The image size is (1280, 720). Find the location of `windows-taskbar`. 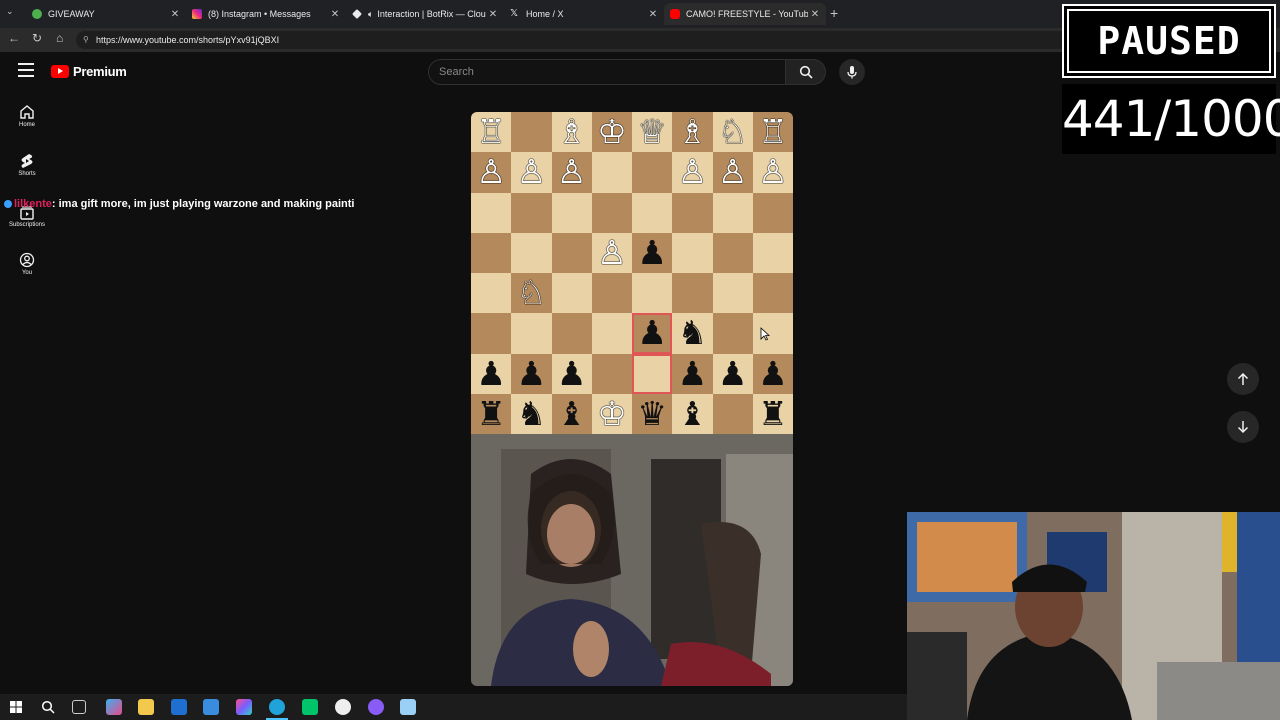

windows-taskbar is located at coordinates (453, 707).